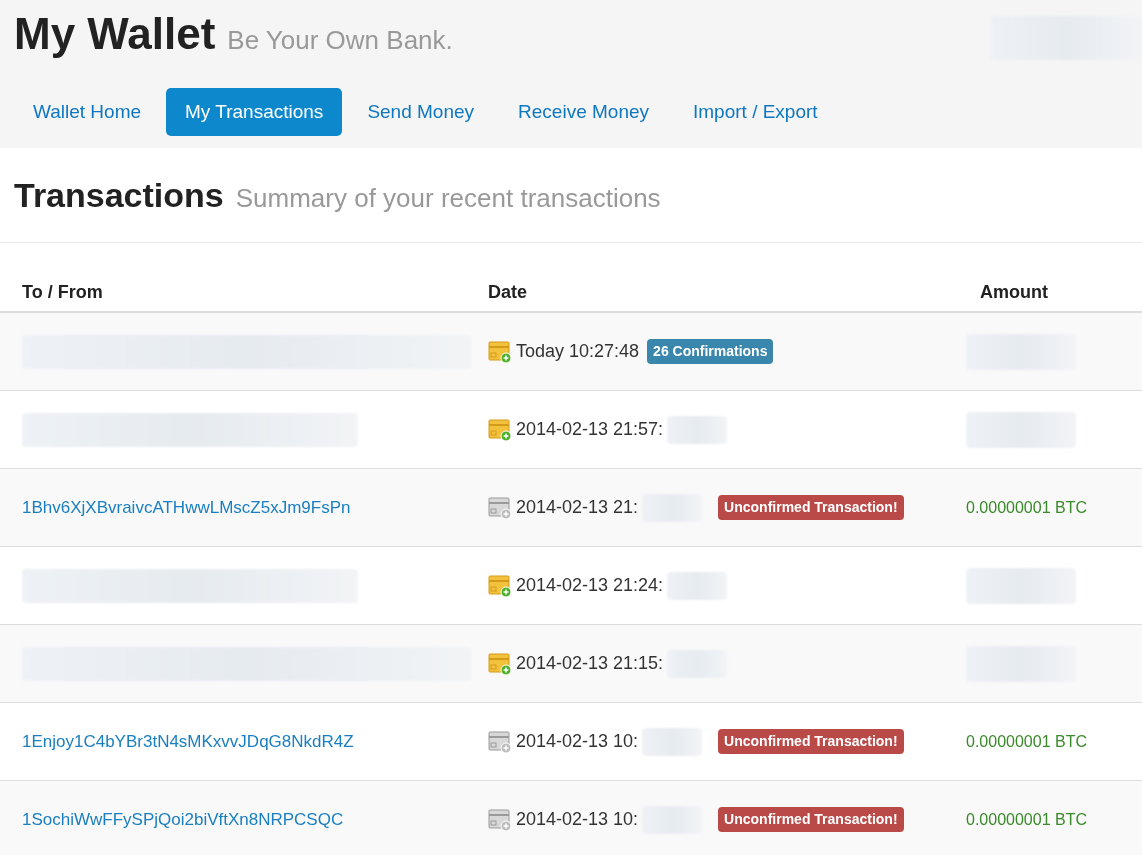 The image size is (1142, 855). Describe the element at coordinates (62, 292) in the screenshot. I see `column-header: To / From` at that location.